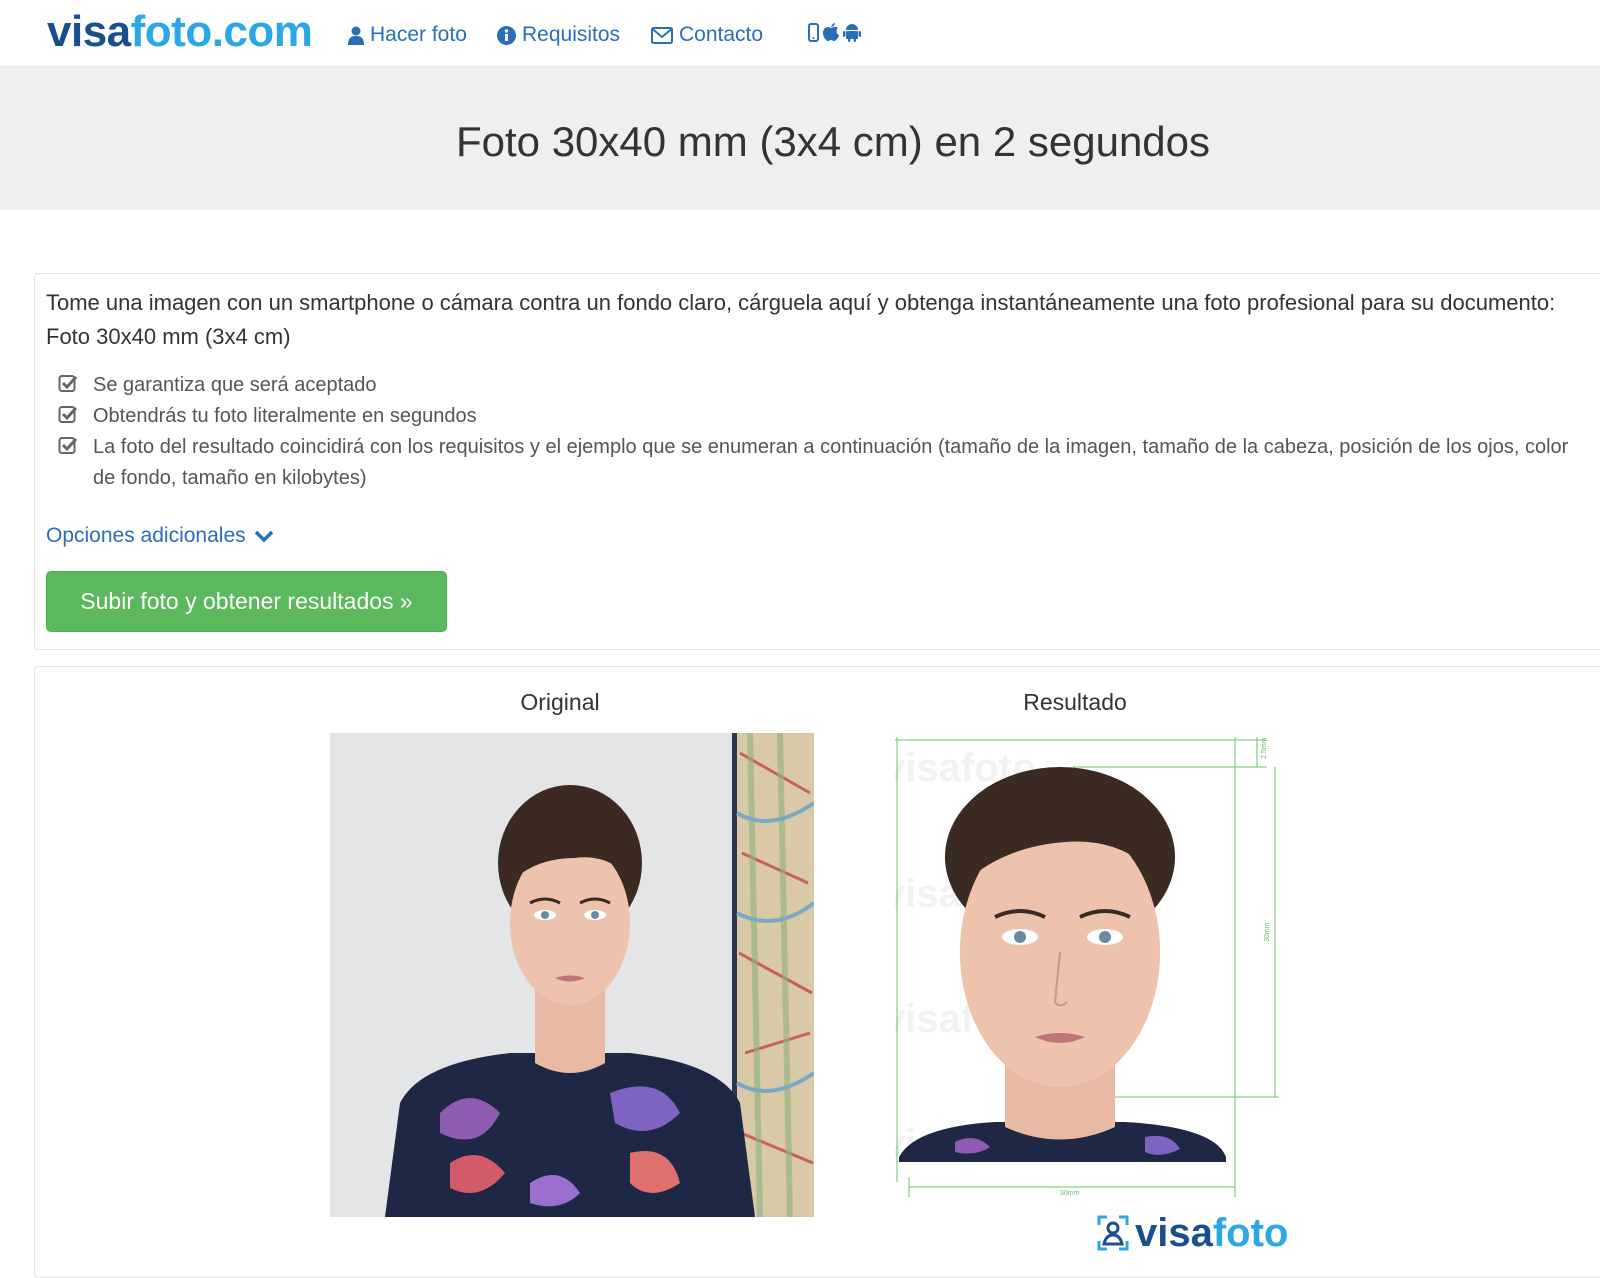 This screenshot has height=1278, width=1600. I want to click on person-scan-icon, so click(1113, 1233).